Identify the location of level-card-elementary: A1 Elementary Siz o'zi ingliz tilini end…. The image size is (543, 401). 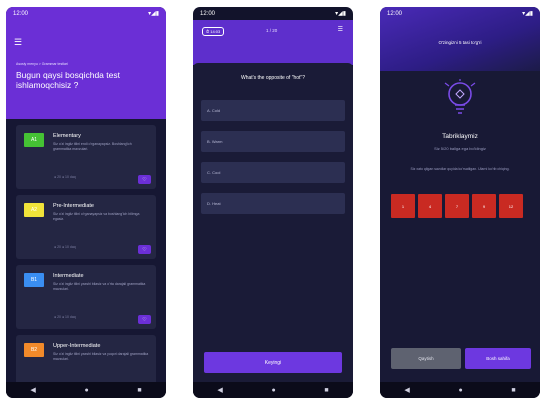
(86, 157).